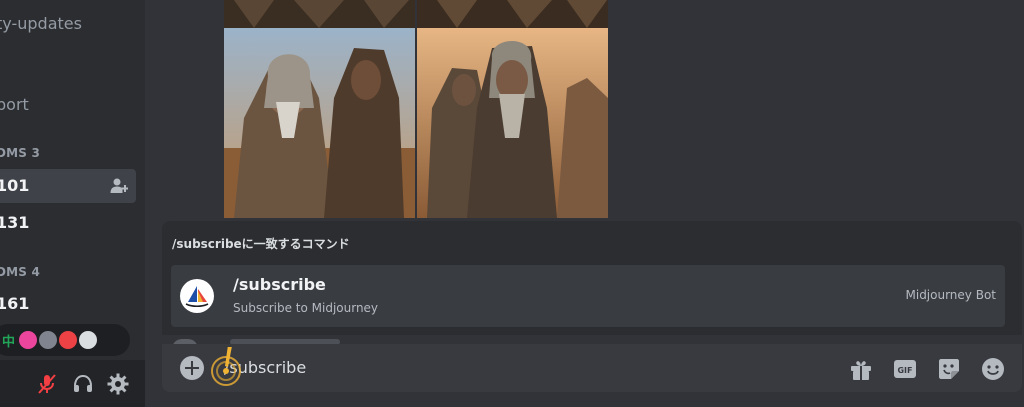 The image size is (1024, 407). What do you see at coordinates (306, 308) in the screenshot?
I see `command-description: Subscribe to Midjourney` at bounding box center [306, 308].